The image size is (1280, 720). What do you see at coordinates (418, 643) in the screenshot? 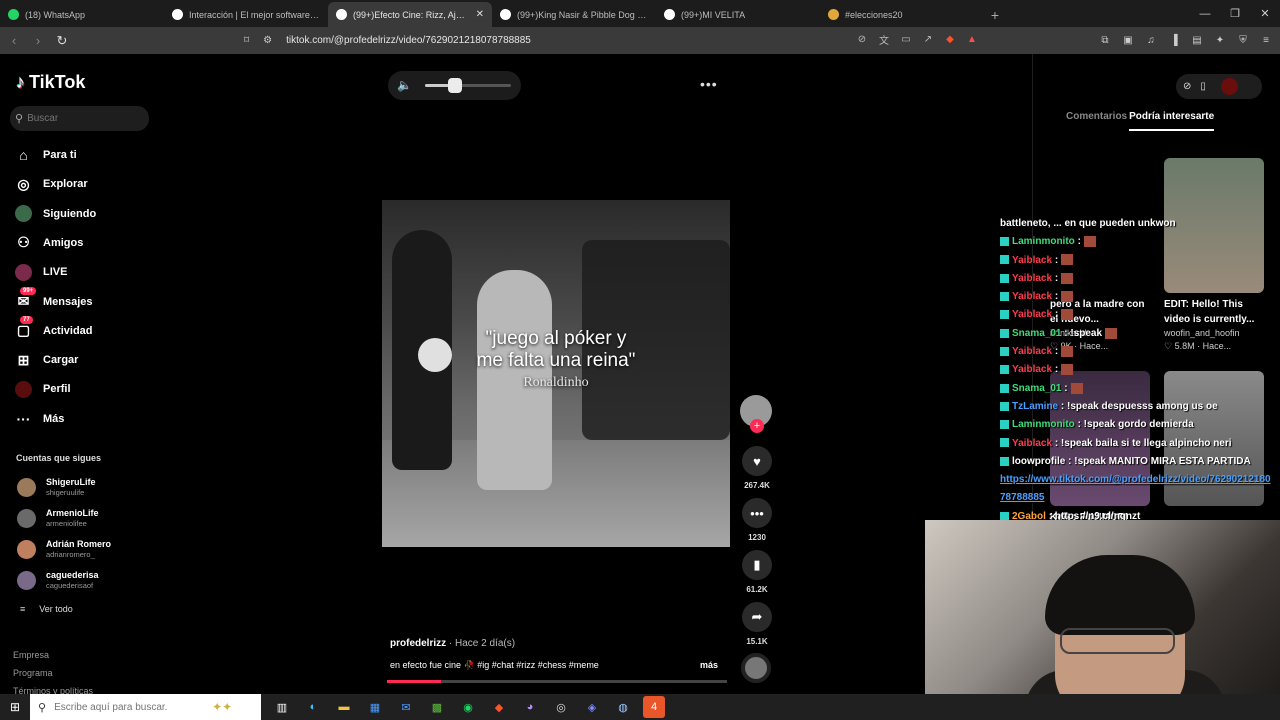
I see `author-username: profedelrizz` at bounding box center [418, 643].